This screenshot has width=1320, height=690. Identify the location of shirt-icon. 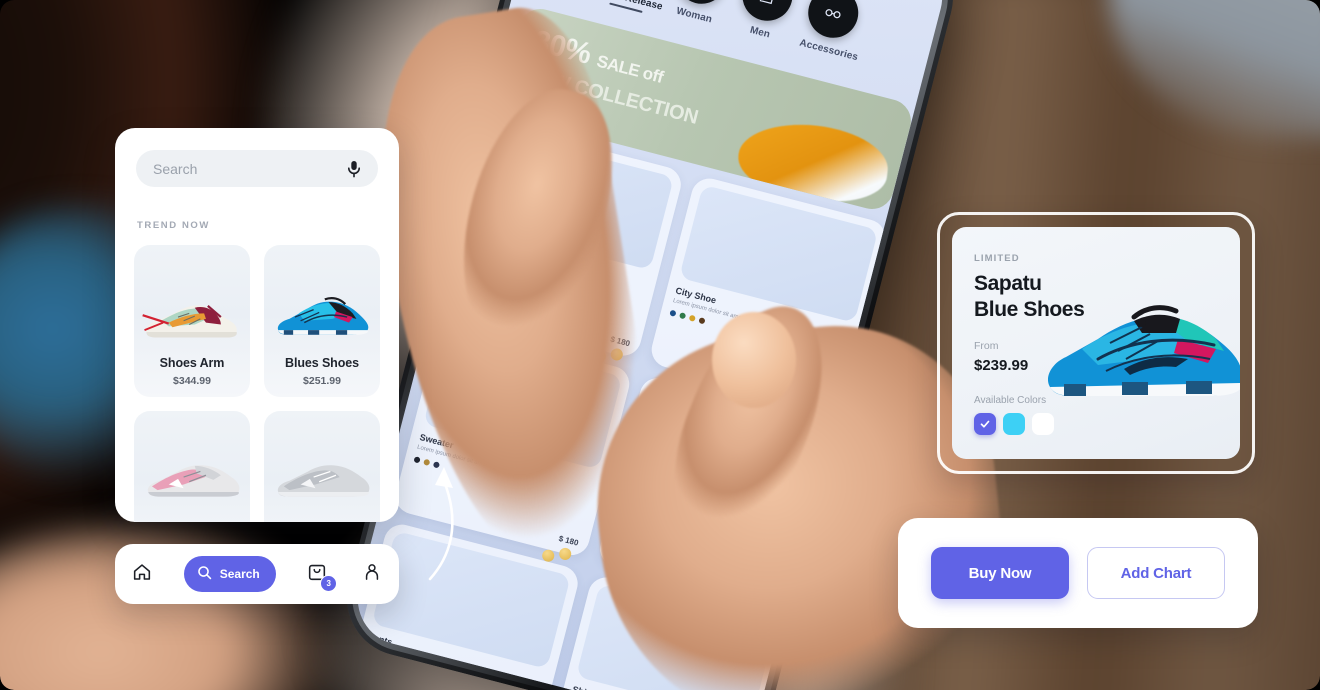
(767, 13).